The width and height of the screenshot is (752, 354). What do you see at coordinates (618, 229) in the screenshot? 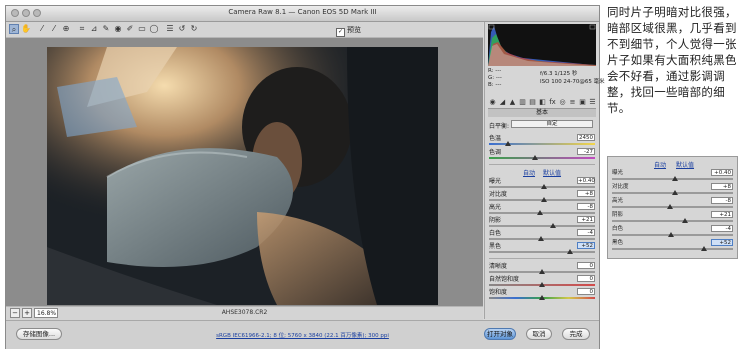
I see `whites-label: 白色` at bounding box center [618, 229].